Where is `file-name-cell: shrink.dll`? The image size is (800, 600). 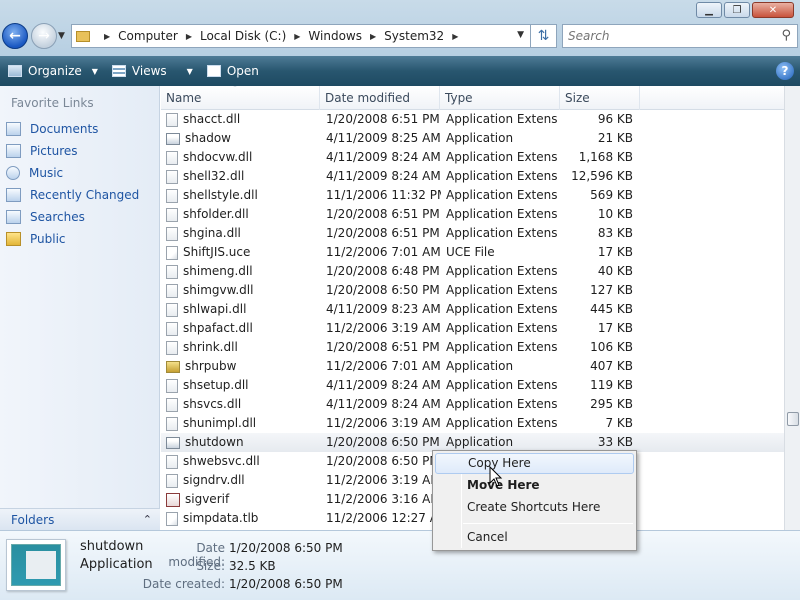
file-name-cell: shrink.dll is located at coordinates (241, 347).